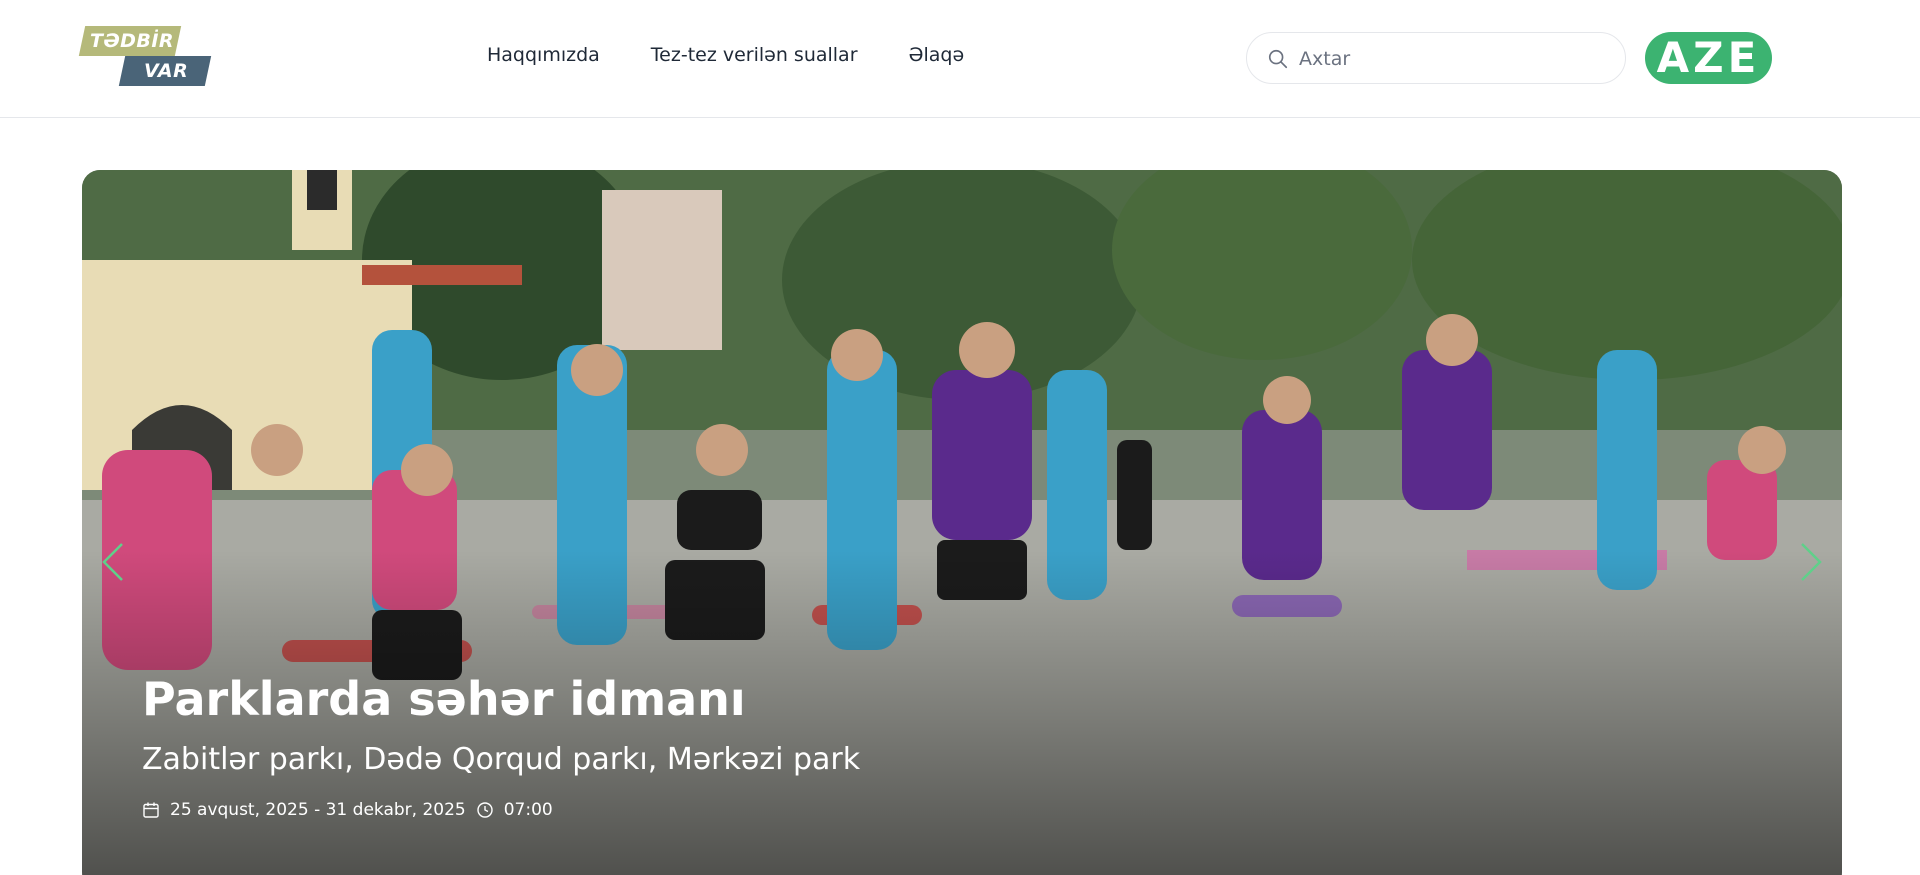 This screenshot has height=875, width=1920. I want to click on event-time: 07:00, so click(528, 810).